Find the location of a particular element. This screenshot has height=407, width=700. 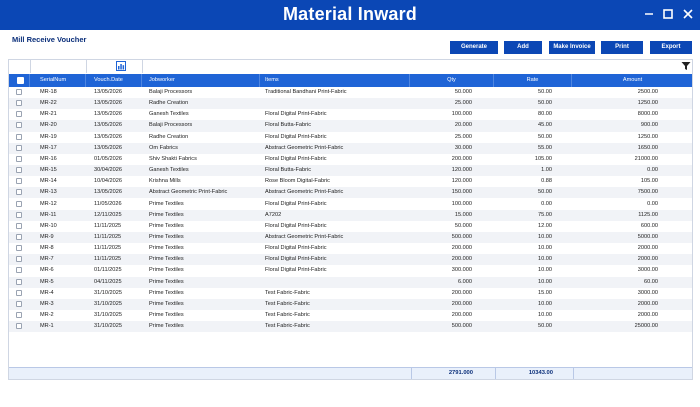

cell-amount: 900.00 is located at coordinates (649, 125).